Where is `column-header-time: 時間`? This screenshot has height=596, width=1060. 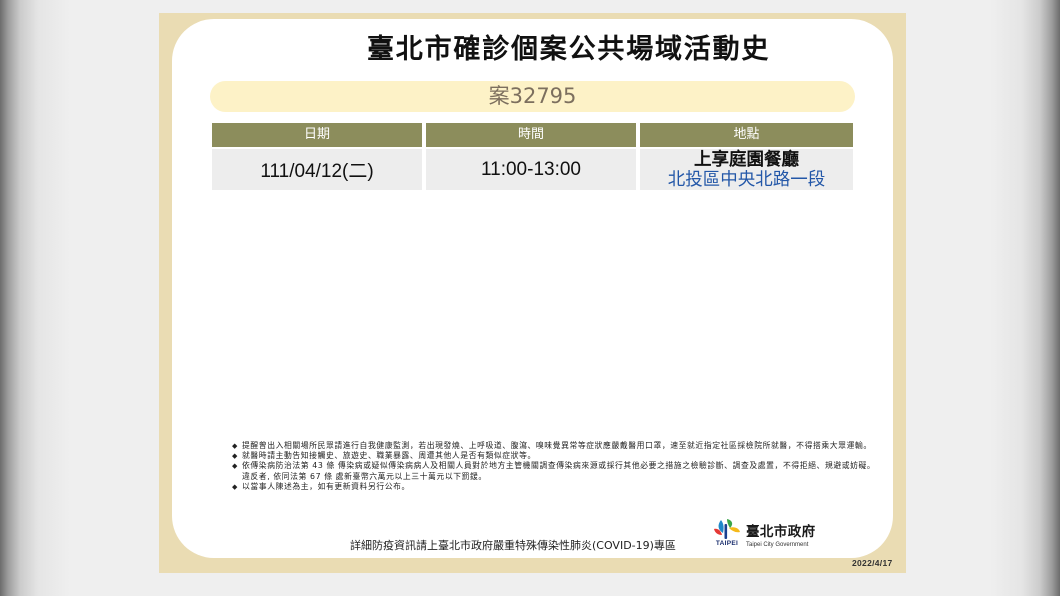 column-header-time: 時間 is located at coordinates (531, 135).